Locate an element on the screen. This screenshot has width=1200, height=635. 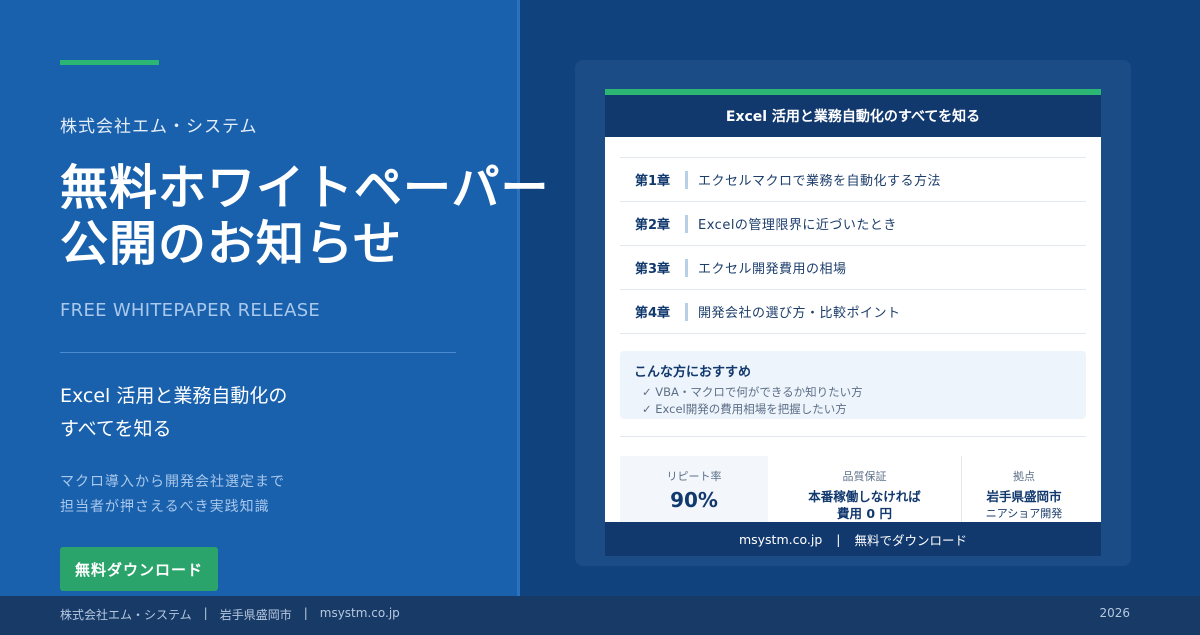
company-name: 株式会社エム・システム is located at coordinates (159, 127).